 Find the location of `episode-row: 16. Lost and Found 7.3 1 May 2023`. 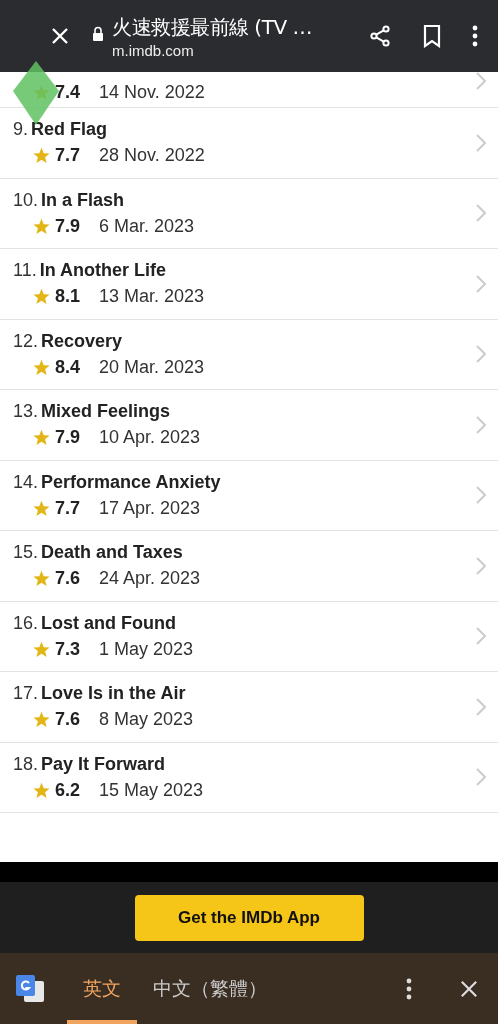

episode-row: 16. Lost and Found 7.3 1 May 2023 is located at coordinates (249, 636).